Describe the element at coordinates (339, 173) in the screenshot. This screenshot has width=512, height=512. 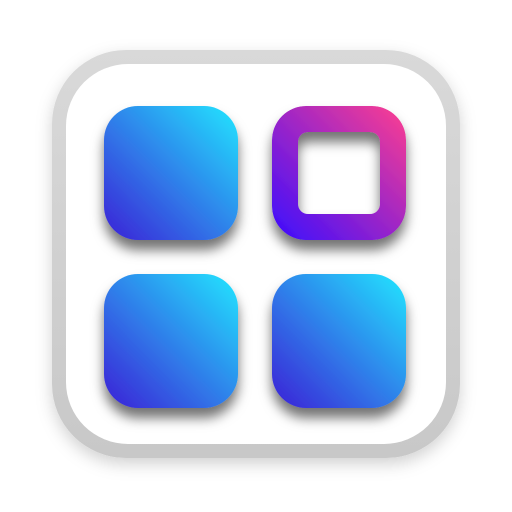
I see `tile-top-right-outline` at that location.